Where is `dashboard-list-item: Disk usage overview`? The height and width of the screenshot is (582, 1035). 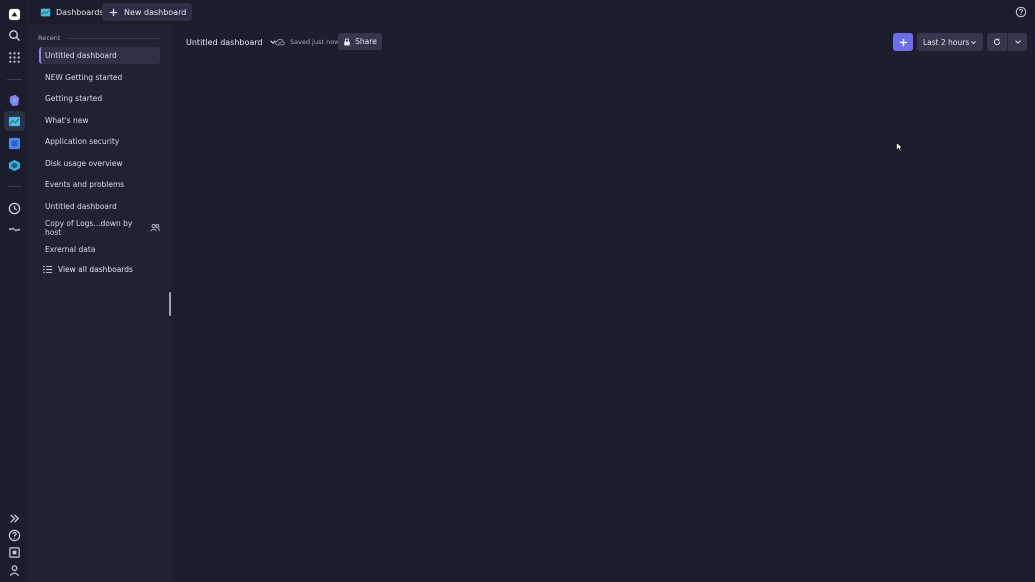
dashboard-list-item: Disk usage overview is located at coordinates (99, 163).